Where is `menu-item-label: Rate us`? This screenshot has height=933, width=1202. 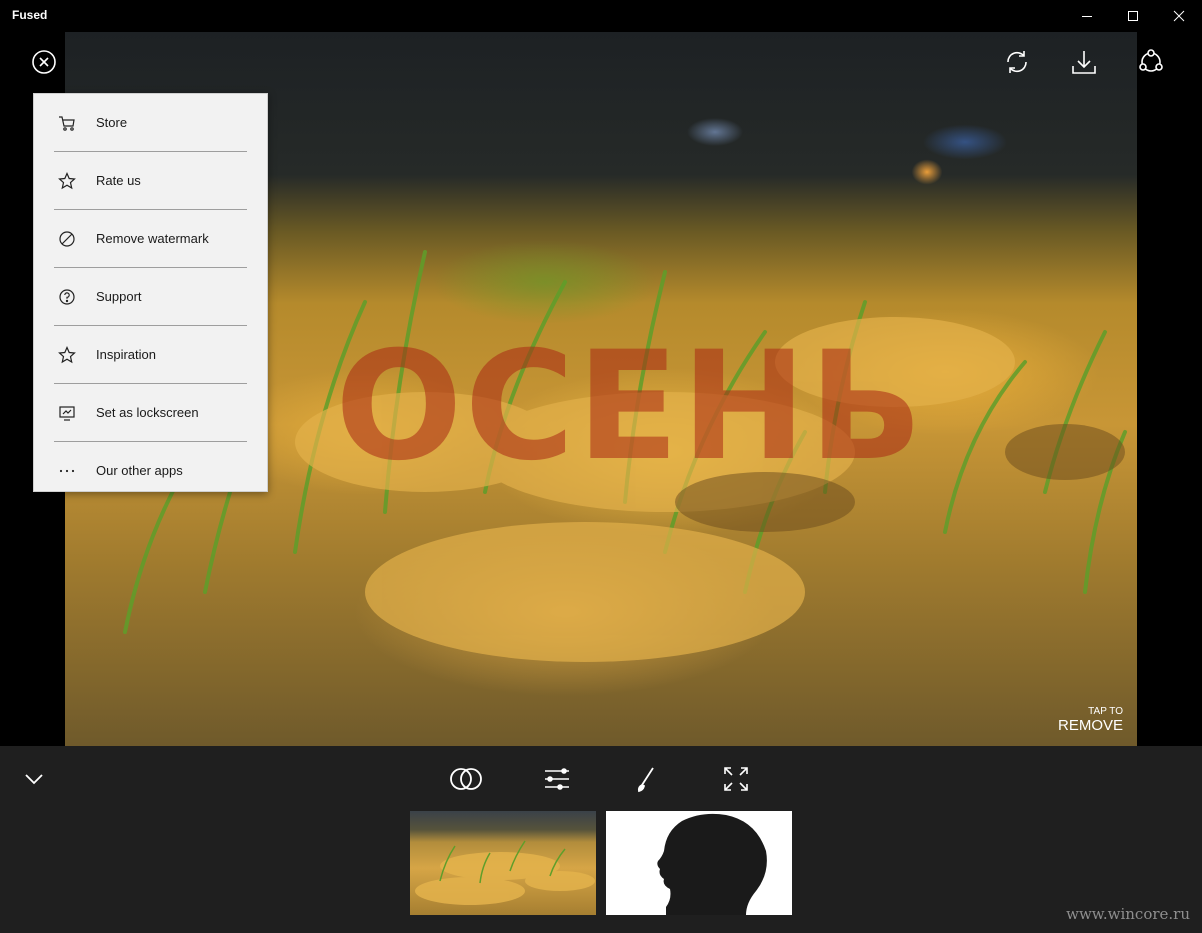
menu-item-label: Rate us is located at coordinates (118, 180).